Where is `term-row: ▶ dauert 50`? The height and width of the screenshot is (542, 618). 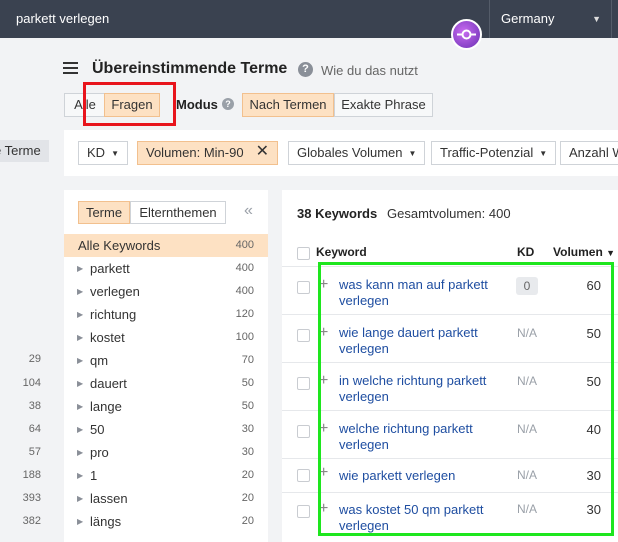
term-row: ▶ dauert 50 is located at coordinates (166, 383).